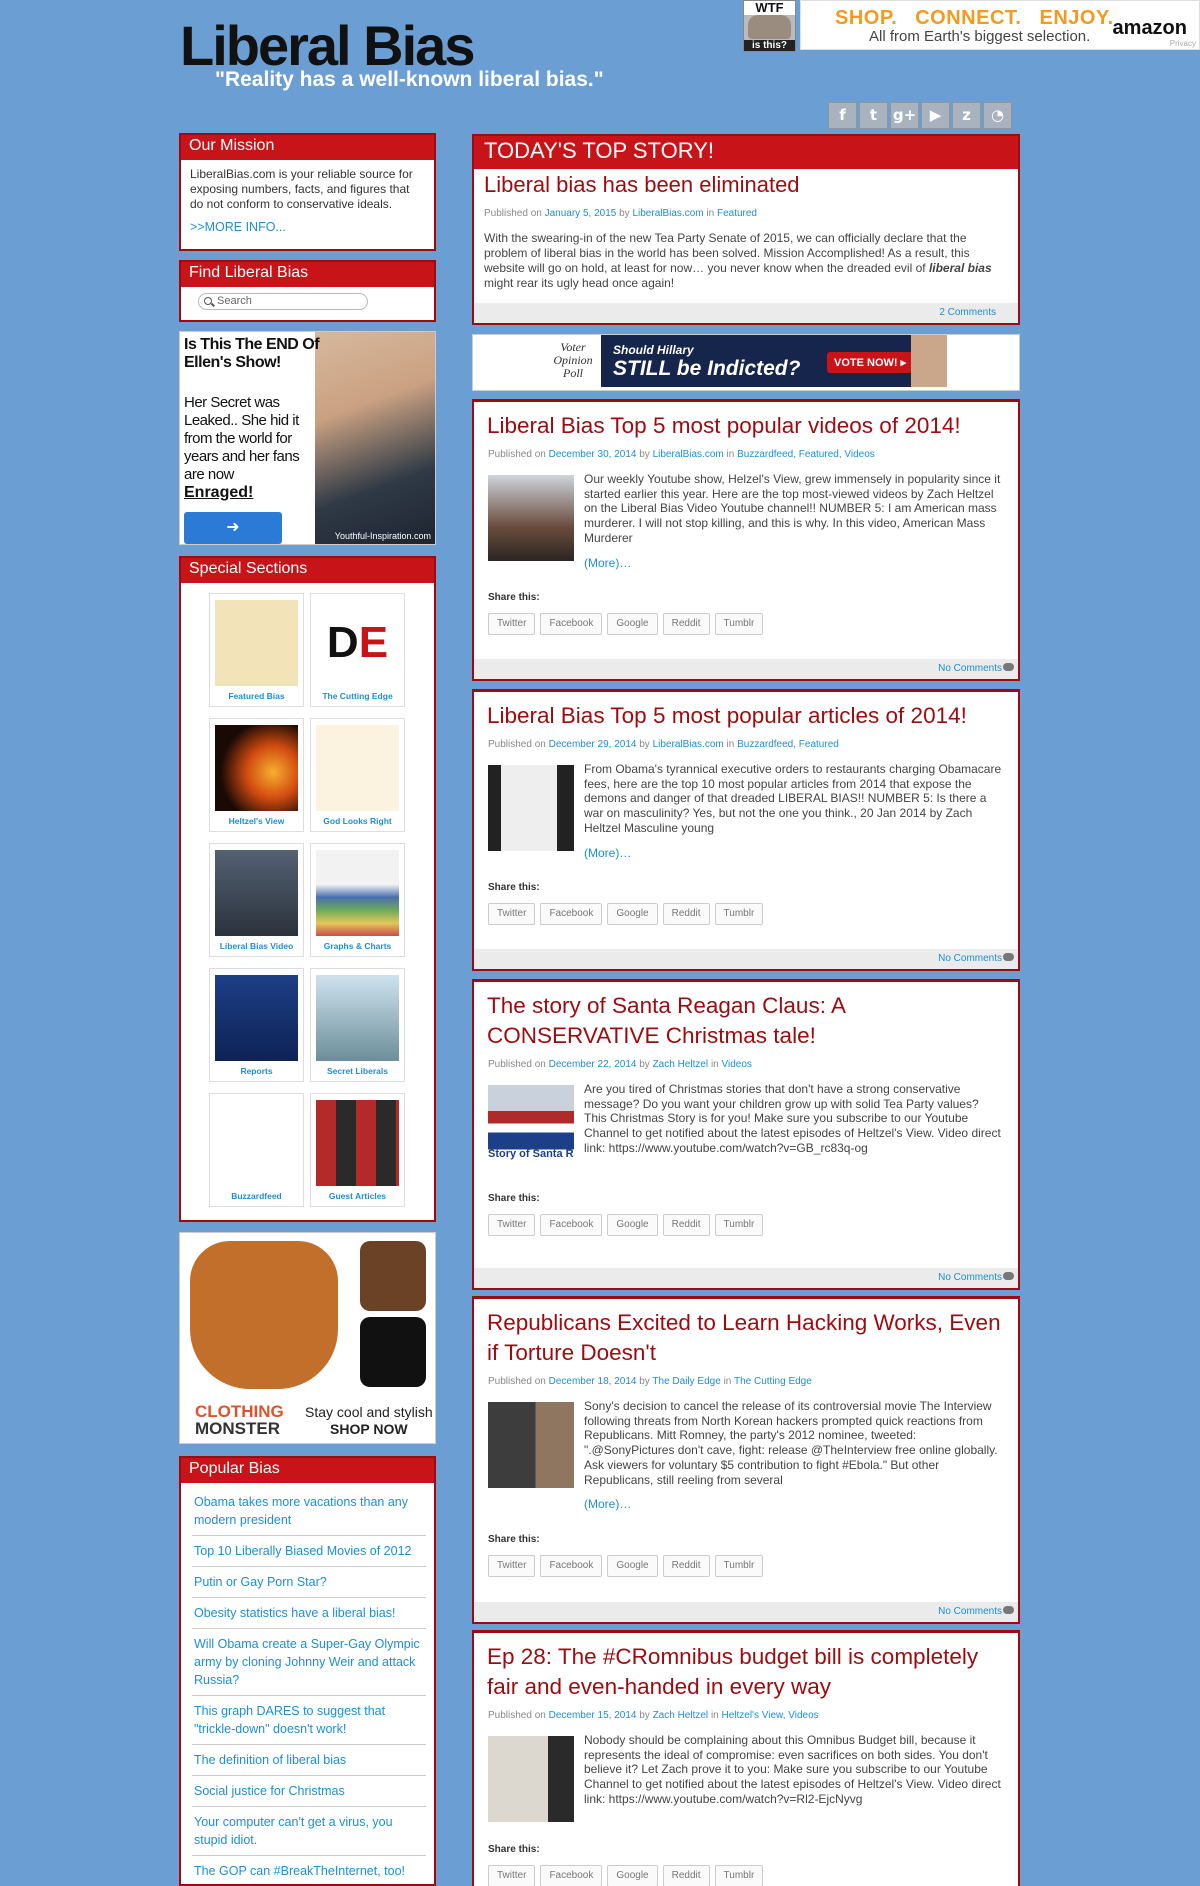 The height and width of the screenshot is (1886, 1200). I want to click on section-tile: Graphs & Charts, so click(357, 900).